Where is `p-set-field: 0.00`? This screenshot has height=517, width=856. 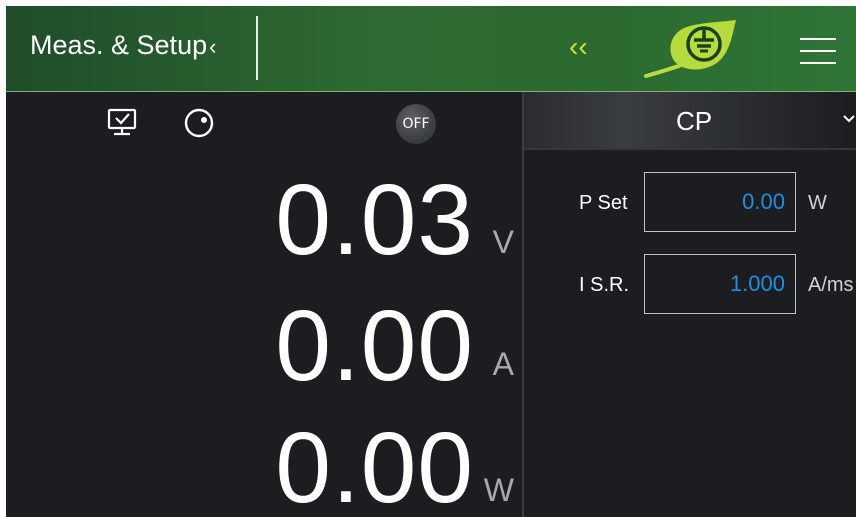 p-set-field: 0.00 is located at coordinates (720, 202).